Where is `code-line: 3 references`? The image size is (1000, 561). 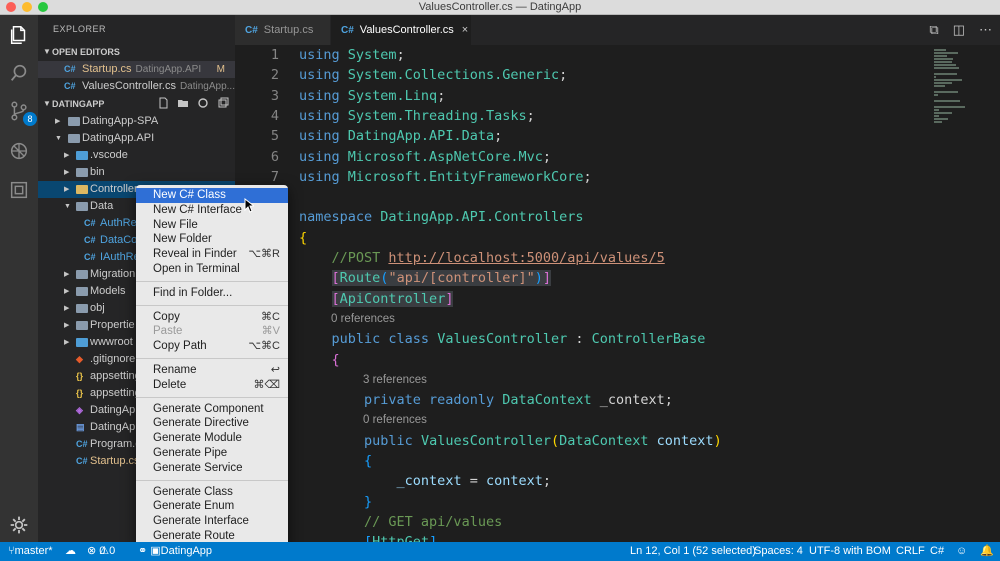
code-line: 3 references is located at coordinates (580, 380).